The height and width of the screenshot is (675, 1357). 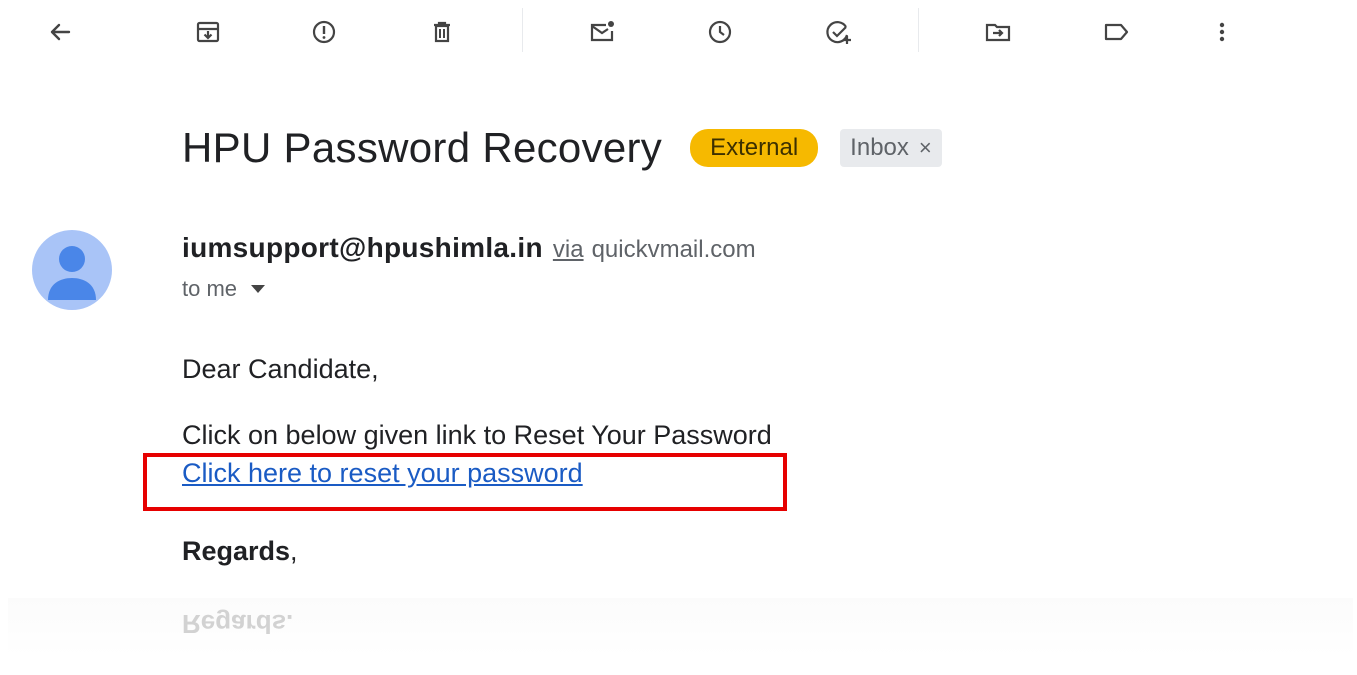 What do you see at coordinates (754, 148) in the screenshot?
I see `external-label-badge: External` at bounding box center [754, 148].